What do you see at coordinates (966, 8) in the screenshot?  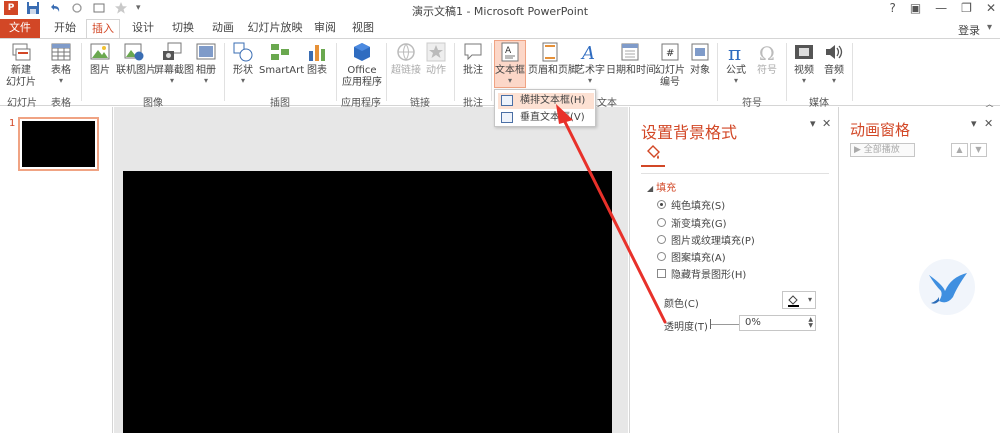 I see `restore-button: ❐` at bounding box center [966, 8].